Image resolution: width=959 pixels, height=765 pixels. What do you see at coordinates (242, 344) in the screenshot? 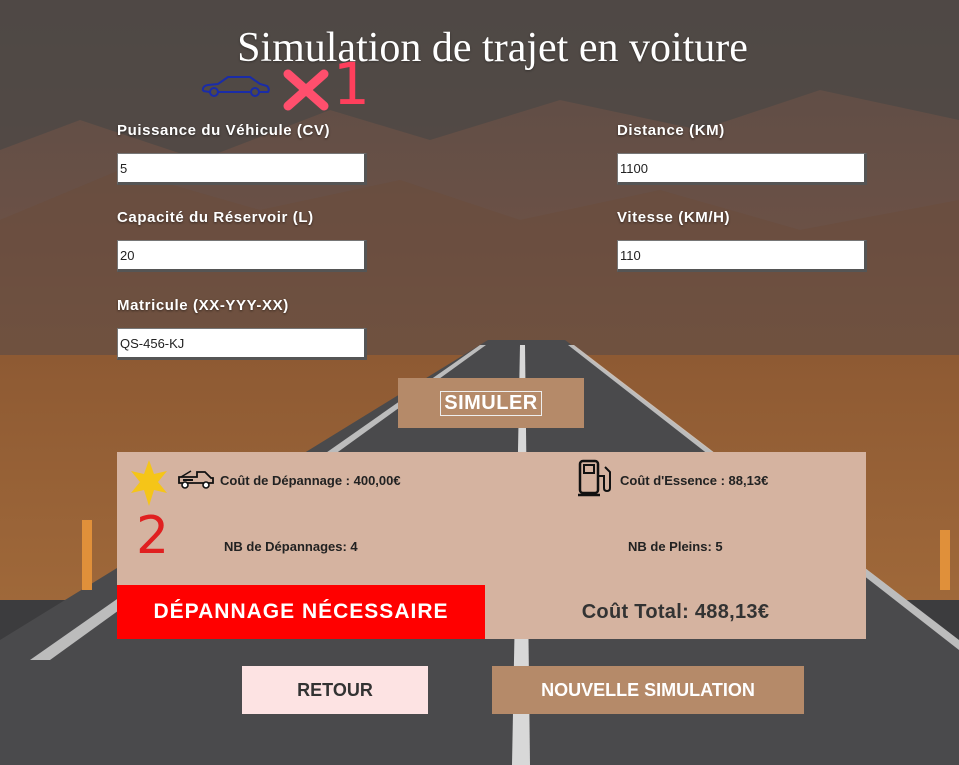
I see `plate-input` at bounding box center [242, 344].